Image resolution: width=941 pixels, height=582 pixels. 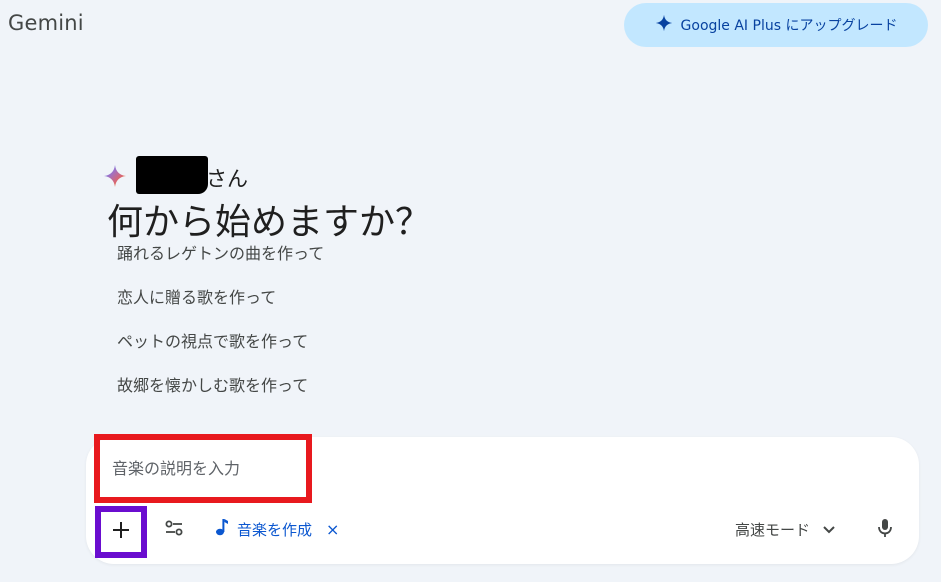 I want to click on create-music-chip-label: 音楽を作成, so click(x=275, y=529).